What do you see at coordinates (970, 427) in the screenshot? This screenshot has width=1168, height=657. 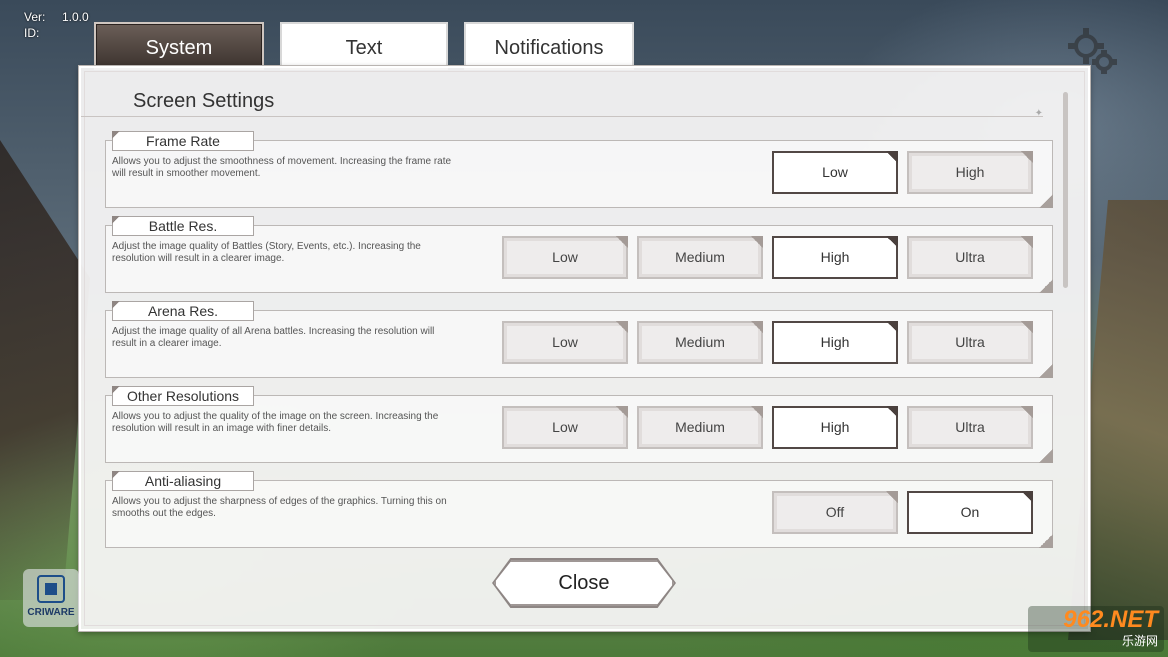 I see `other-res-ultra-button: Ultra` at bounding box center [970, 427].